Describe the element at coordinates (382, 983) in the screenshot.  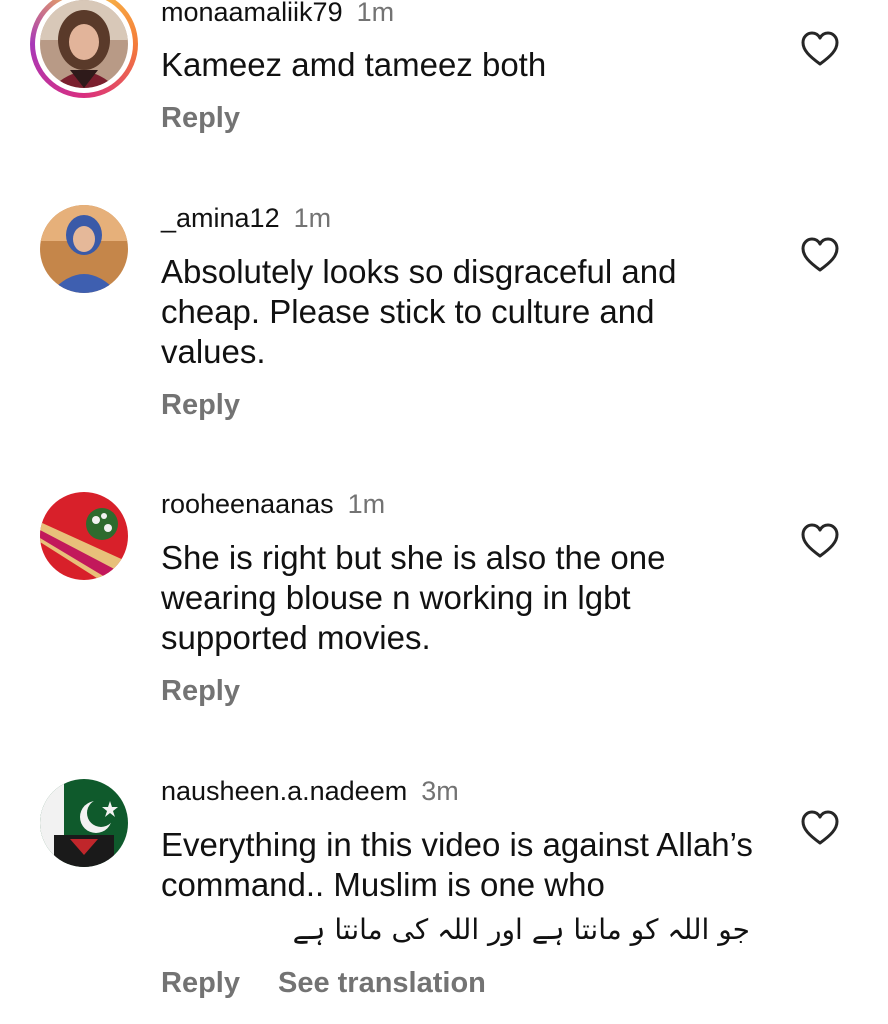
I see `see-translation-button: See translation` at that location.